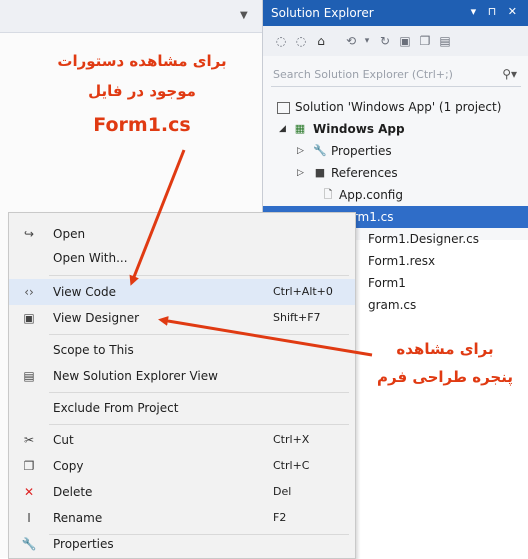 Image resolution: width=528 pixels, height=559 pixels. Describe the element at coordinates (445, 349) in the screenshot. I see `annotation-designer-line1: برای مشاهده` at that location.